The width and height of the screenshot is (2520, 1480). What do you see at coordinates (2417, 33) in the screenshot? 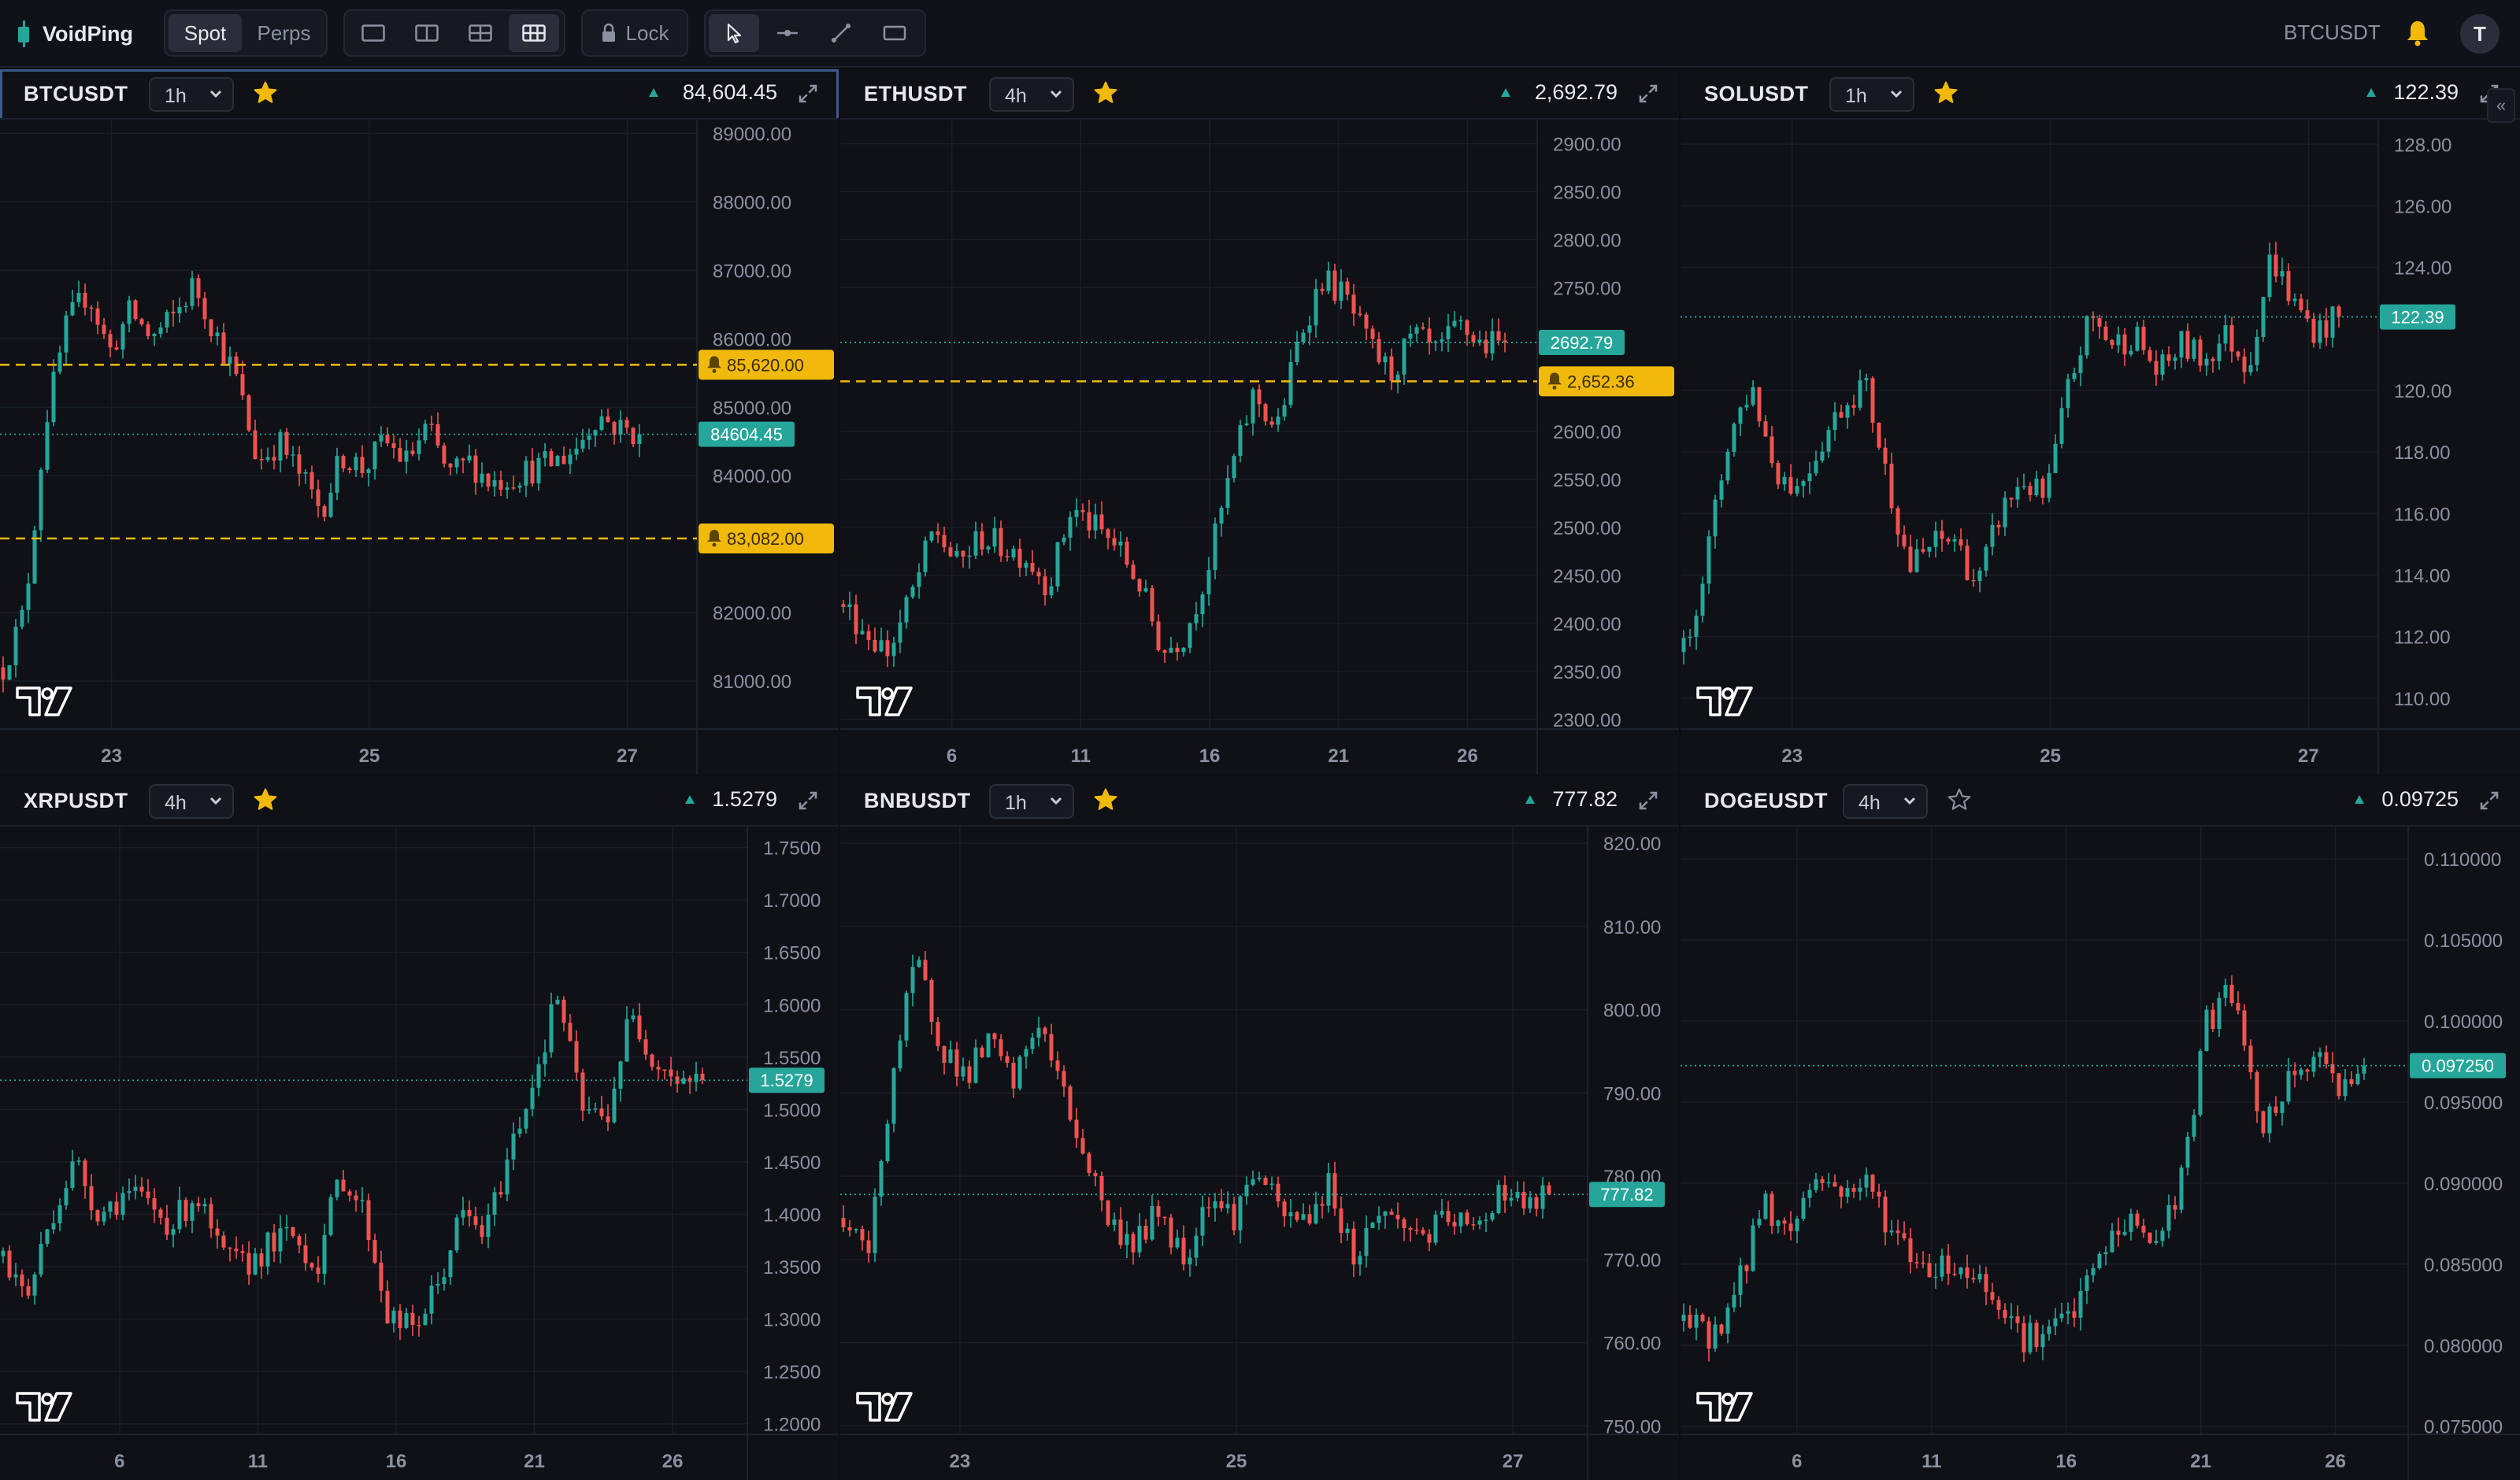
I see `bell-icon` at bounding box center [2417, 33].